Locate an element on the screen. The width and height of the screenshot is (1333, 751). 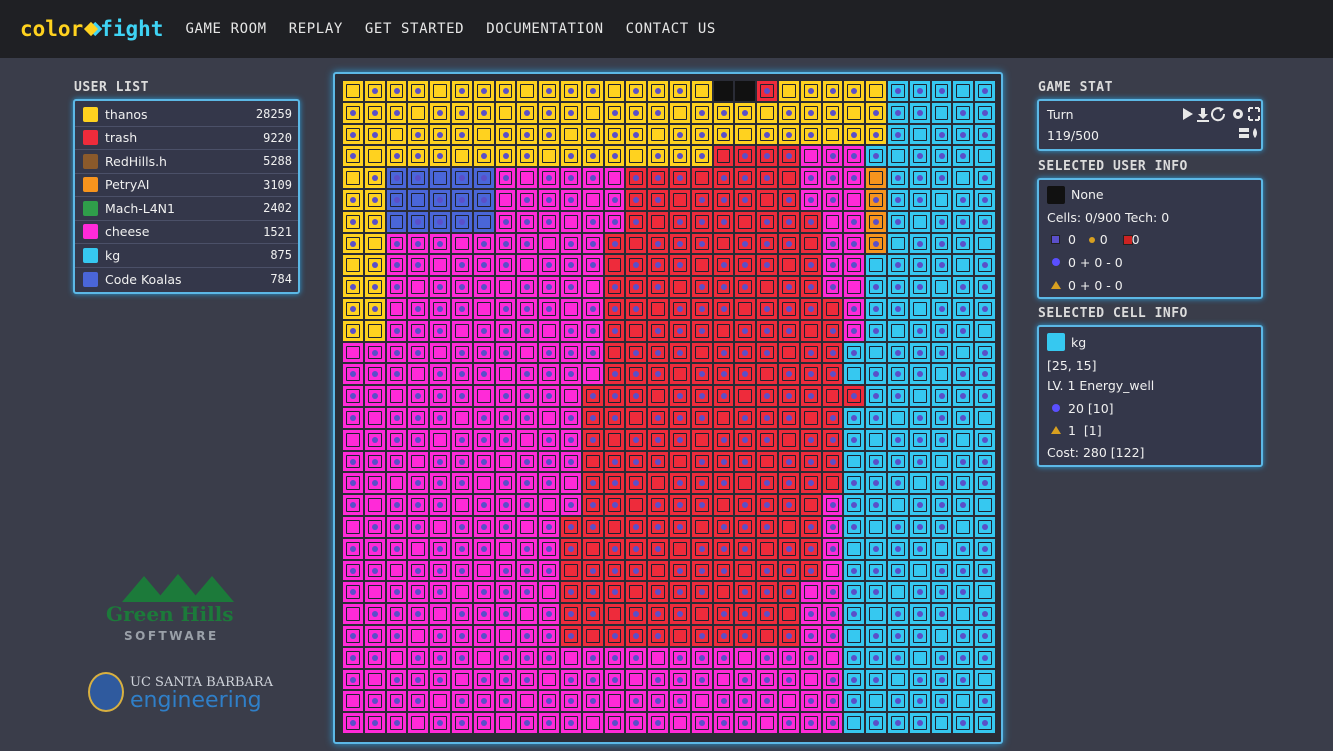
user-row: Code Koalas 784 is located at coordinates (186, 280).